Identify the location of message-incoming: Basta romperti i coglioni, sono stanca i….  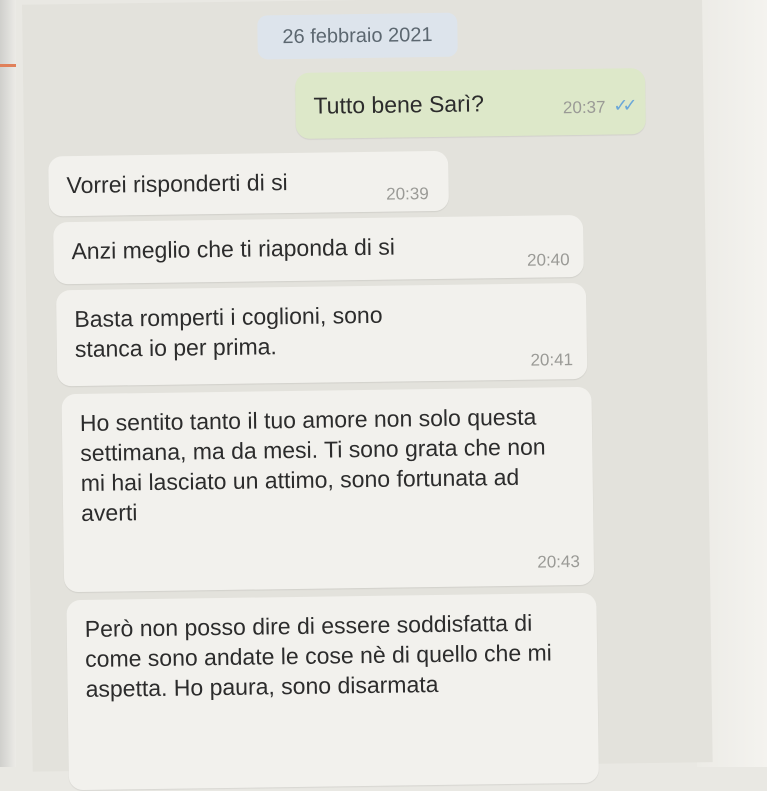
(322, 334).